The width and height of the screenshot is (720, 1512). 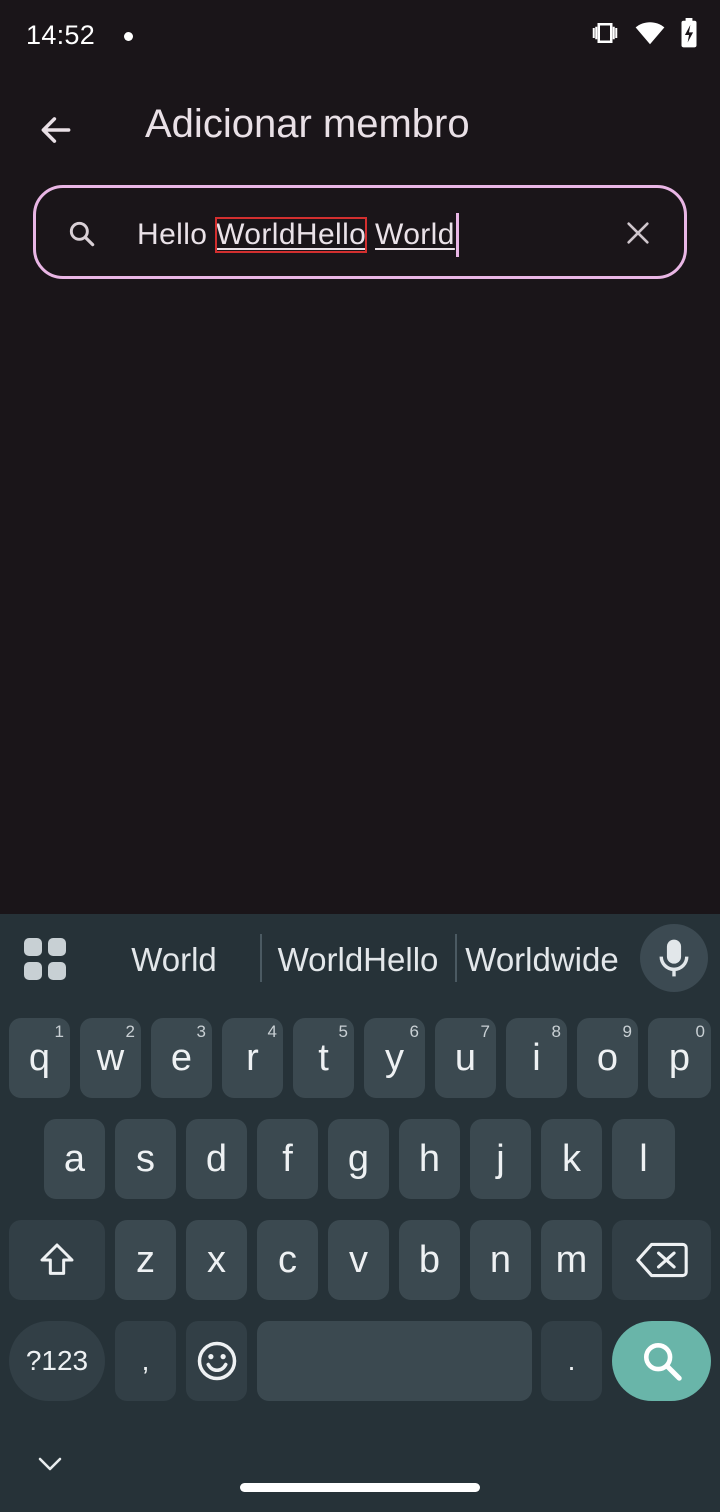 I want to click on status-time: 14:52, so click(x=61, y=35).